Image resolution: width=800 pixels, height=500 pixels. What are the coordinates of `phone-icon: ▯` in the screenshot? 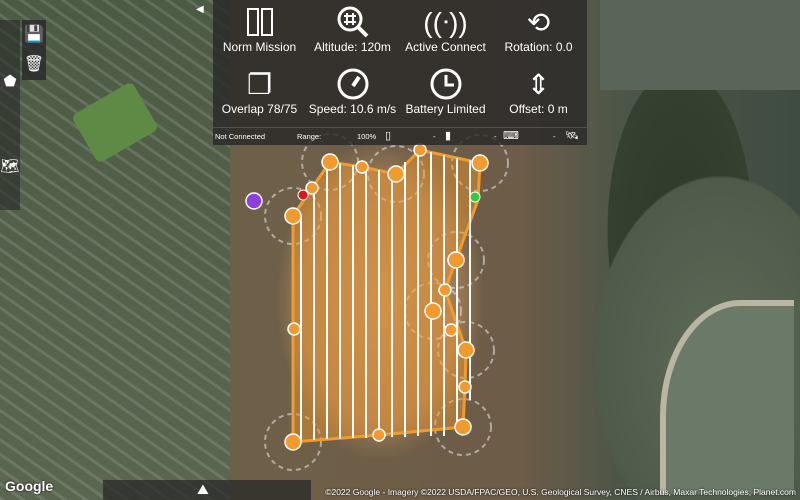 It's located at (388, 136).